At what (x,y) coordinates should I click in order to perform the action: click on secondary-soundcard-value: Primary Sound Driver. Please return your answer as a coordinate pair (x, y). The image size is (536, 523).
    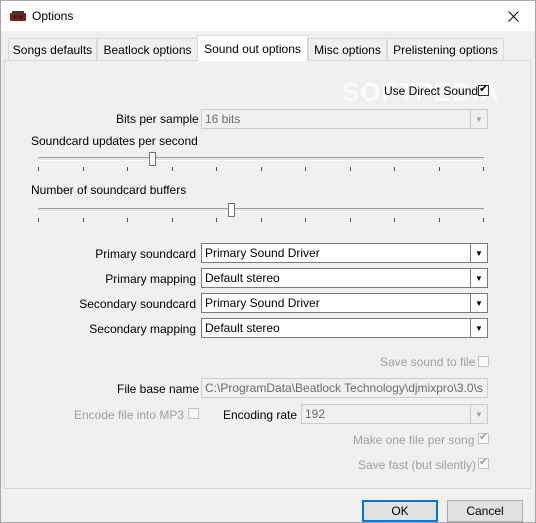
    Looking at the image, I should click on (262, 303).